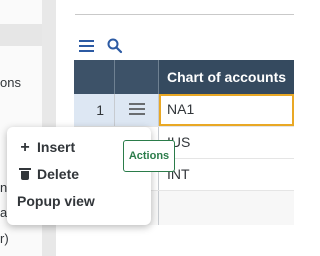 The image size is (320, 256). I want to click on header-chart-of-accounts: Chart of accounts, so click(226, 77).